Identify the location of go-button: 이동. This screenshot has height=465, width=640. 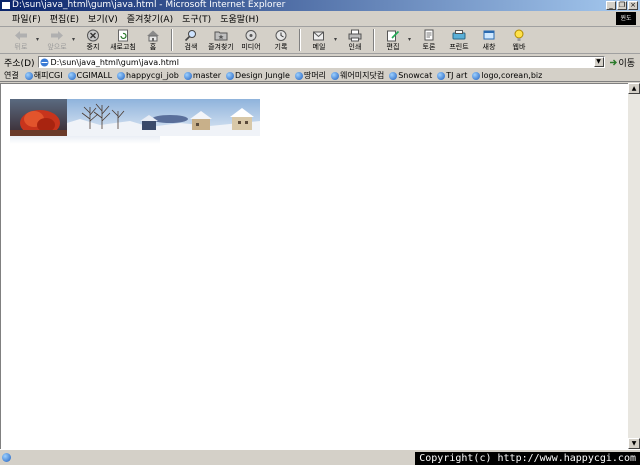
(622, 62).